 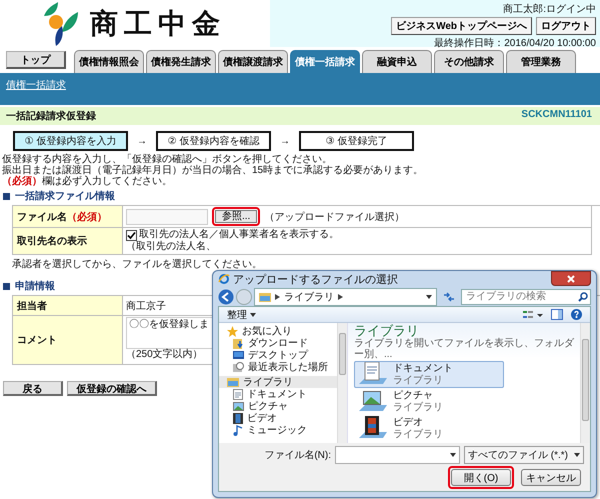 I want to click on nav-label: ミュージック, so click(x=277, y=430).